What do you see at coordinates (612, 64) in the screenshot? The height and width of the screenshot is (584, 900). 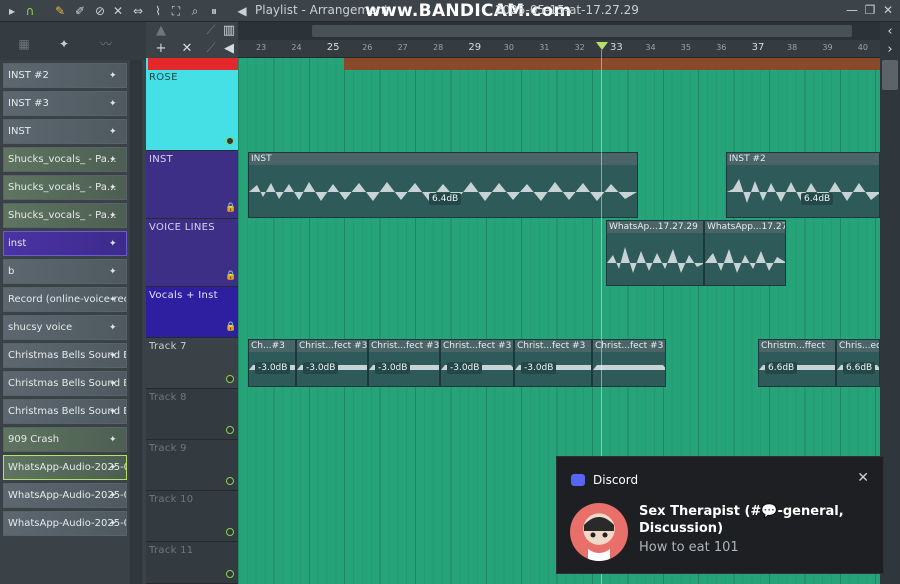 I see `loop-range-bar` at bounding box center [612, 64].